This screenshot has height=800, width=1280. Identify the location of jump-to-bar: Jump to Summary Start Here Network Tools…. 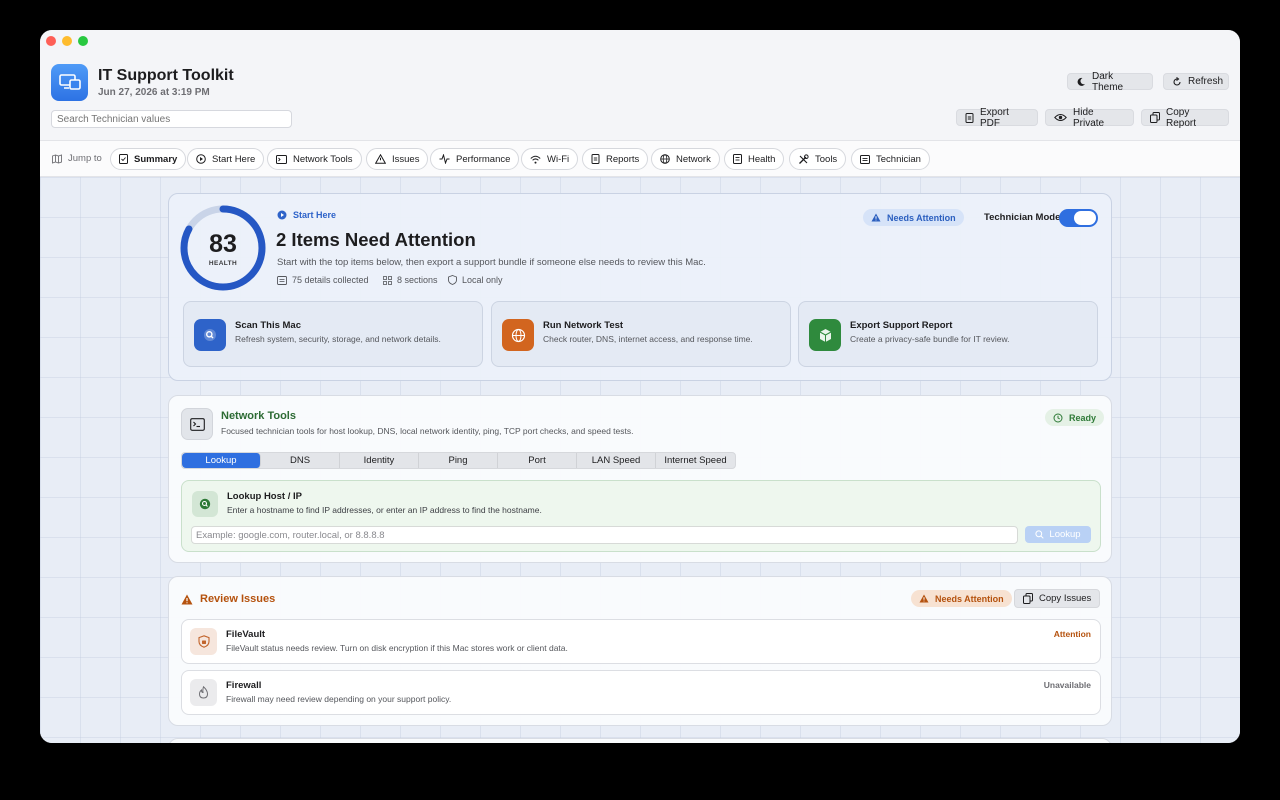
(640, 158).